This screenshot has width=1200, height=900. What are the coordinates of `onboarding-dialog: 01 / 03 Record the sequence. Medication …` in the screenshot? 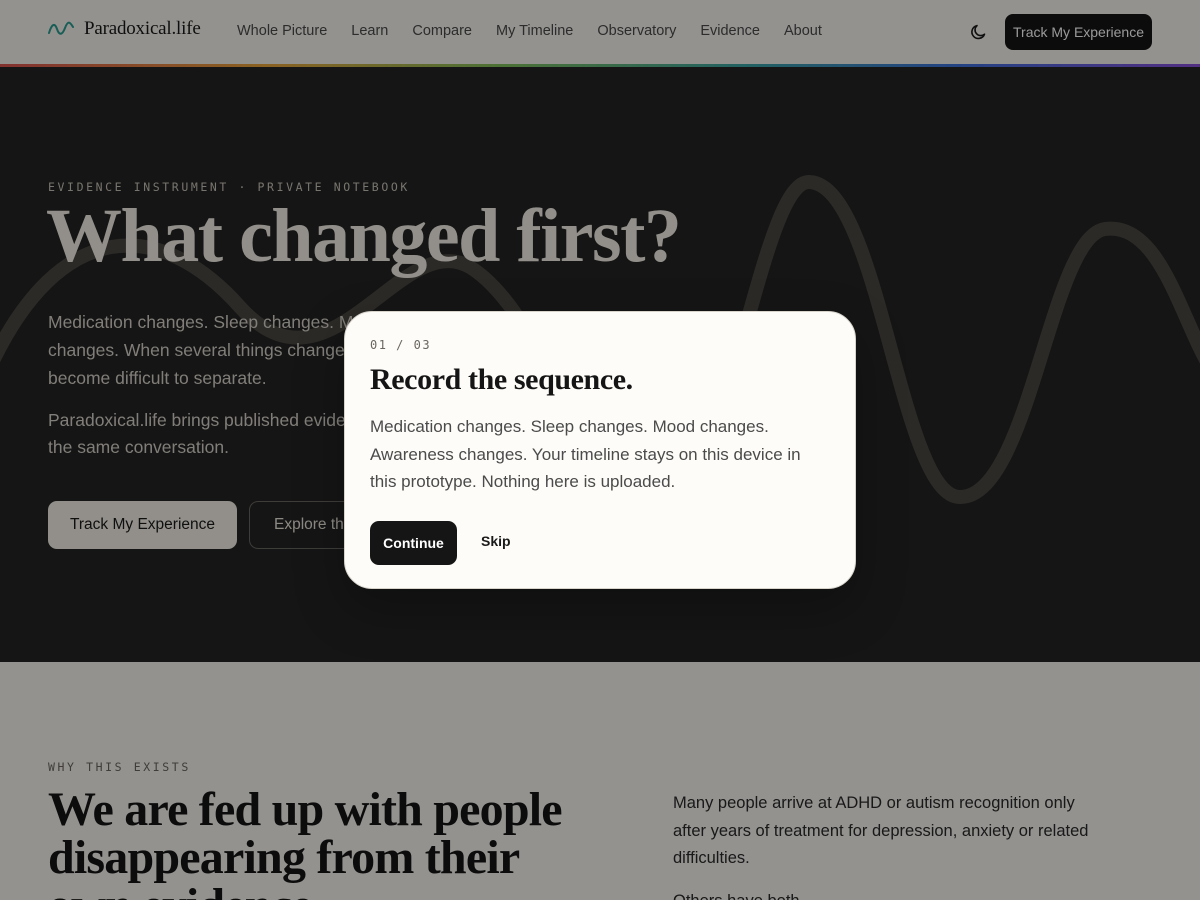 It's located at (600, 450).